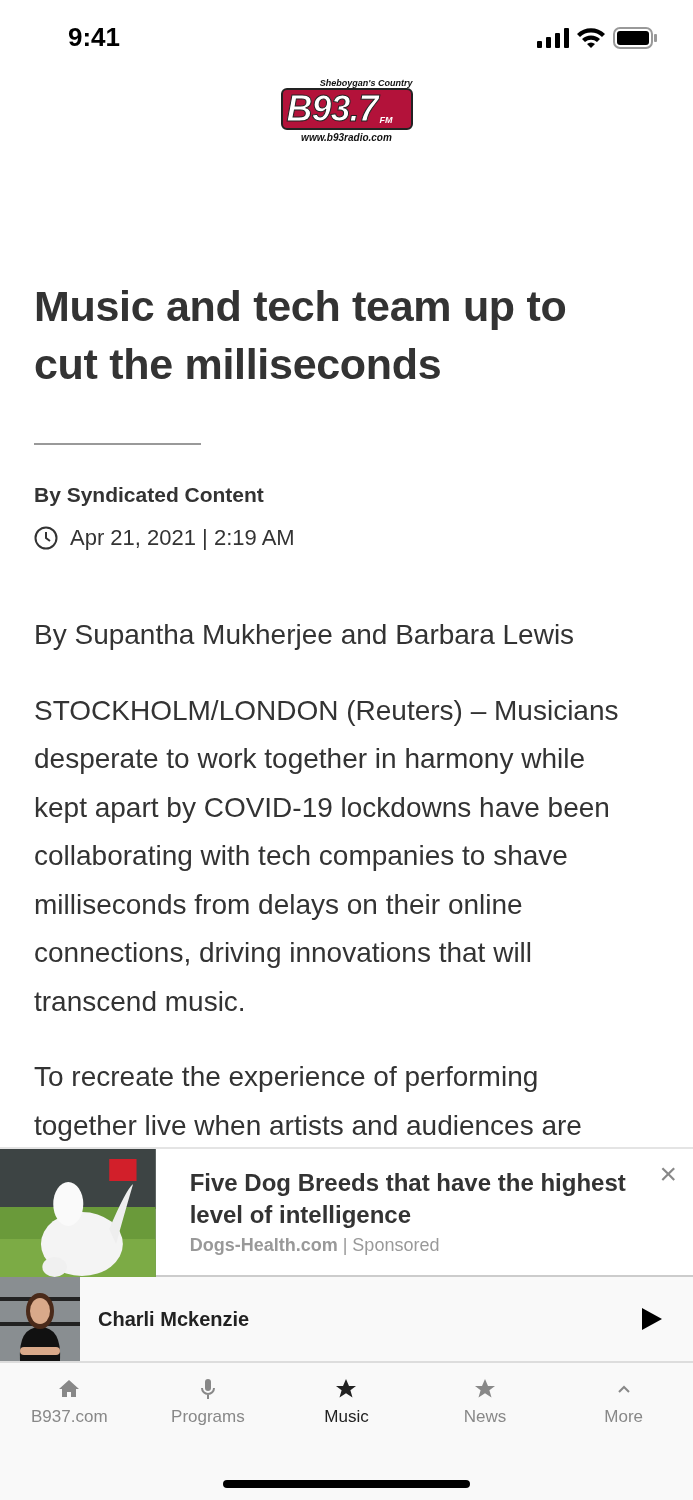  I want to click on tab: More, so click(623, 1403).